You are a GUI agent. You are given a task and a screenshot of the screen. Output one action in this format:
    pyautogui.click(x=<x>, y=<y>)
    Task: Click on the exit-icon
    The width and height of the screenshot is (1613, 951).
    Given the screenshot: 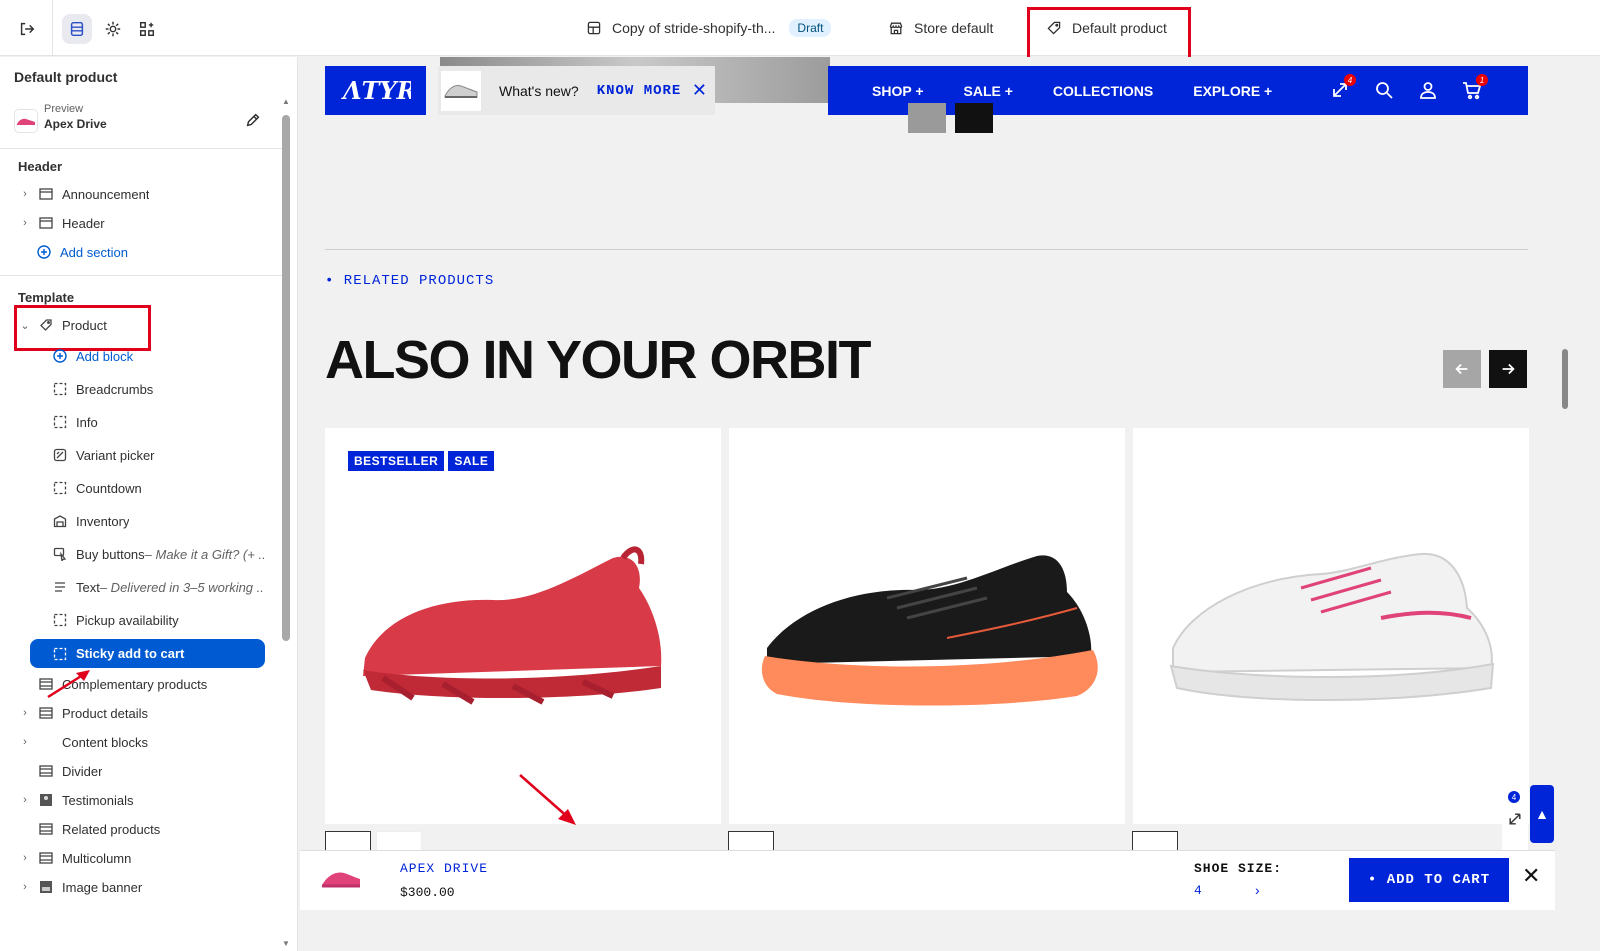 What is the action you would take?
    pyautogui.click(x=27, y=29)
    